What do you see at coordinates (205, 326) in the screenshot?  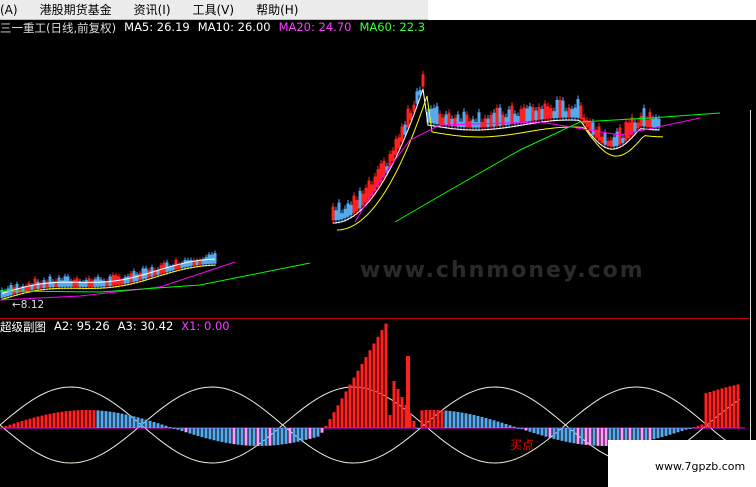 I see `x1-value: X1: 0.00` at bounding box center [205, 326].